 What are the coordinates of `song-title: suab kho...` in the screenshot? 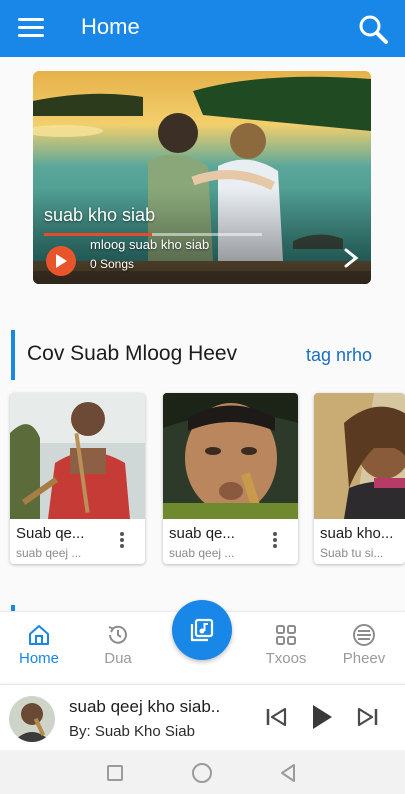 It's located at (357, 533).